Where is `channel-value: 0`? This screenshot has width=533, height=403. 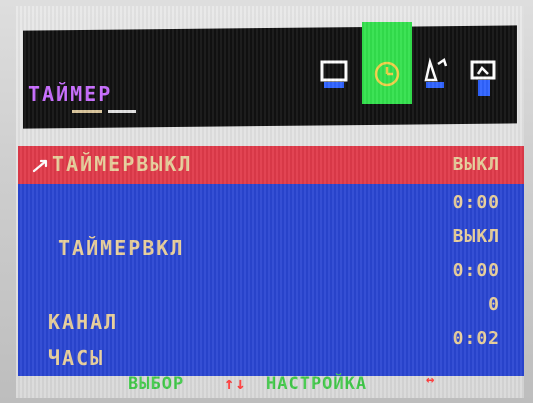 channel-value: 0 is located at coordinates (494, 304).